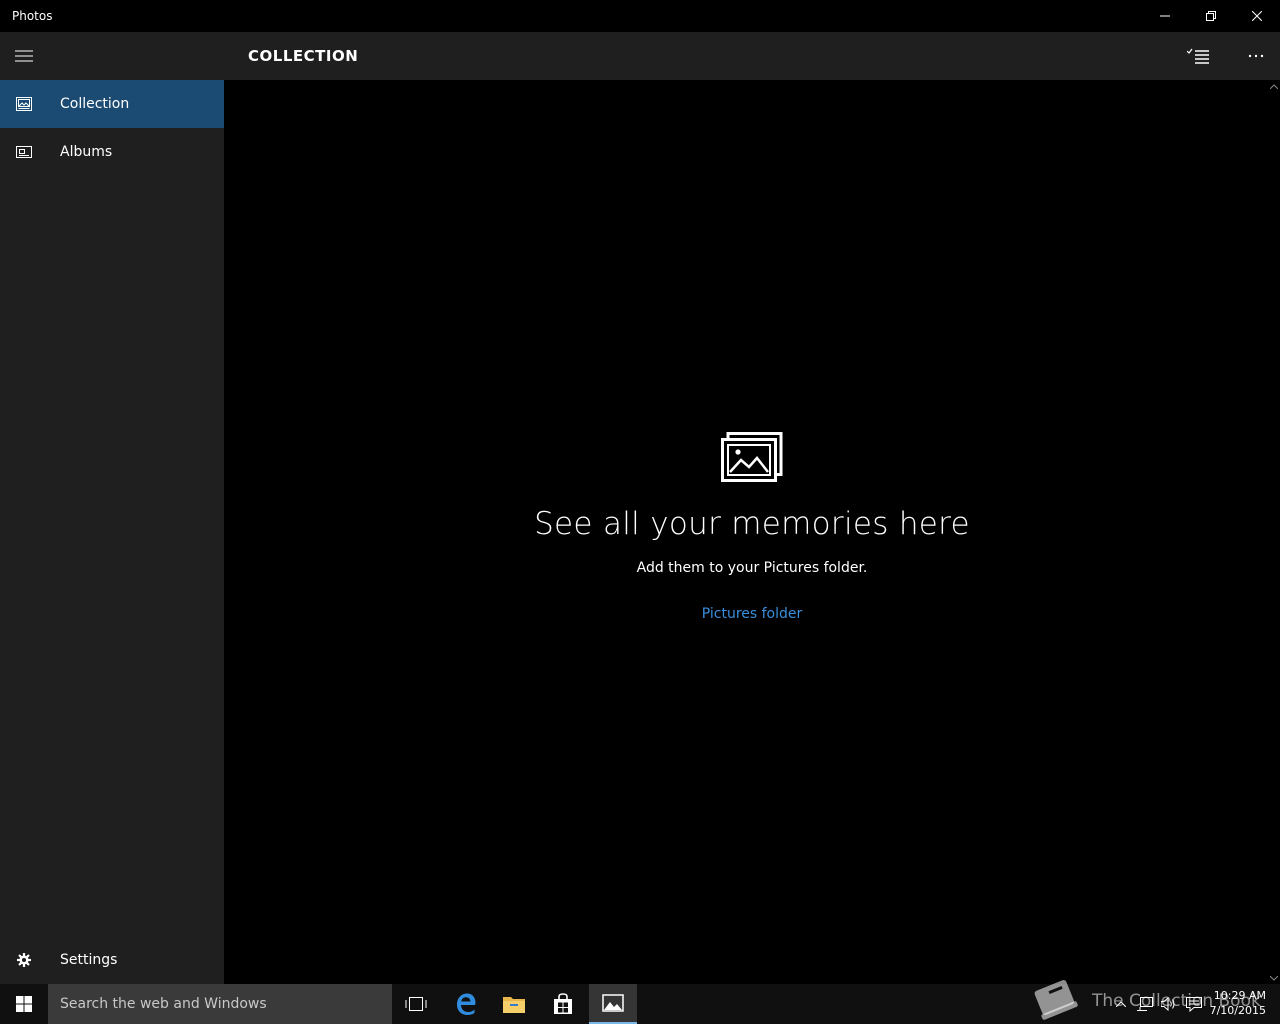  I want to click on select-list-icon, so click(1198, 56).